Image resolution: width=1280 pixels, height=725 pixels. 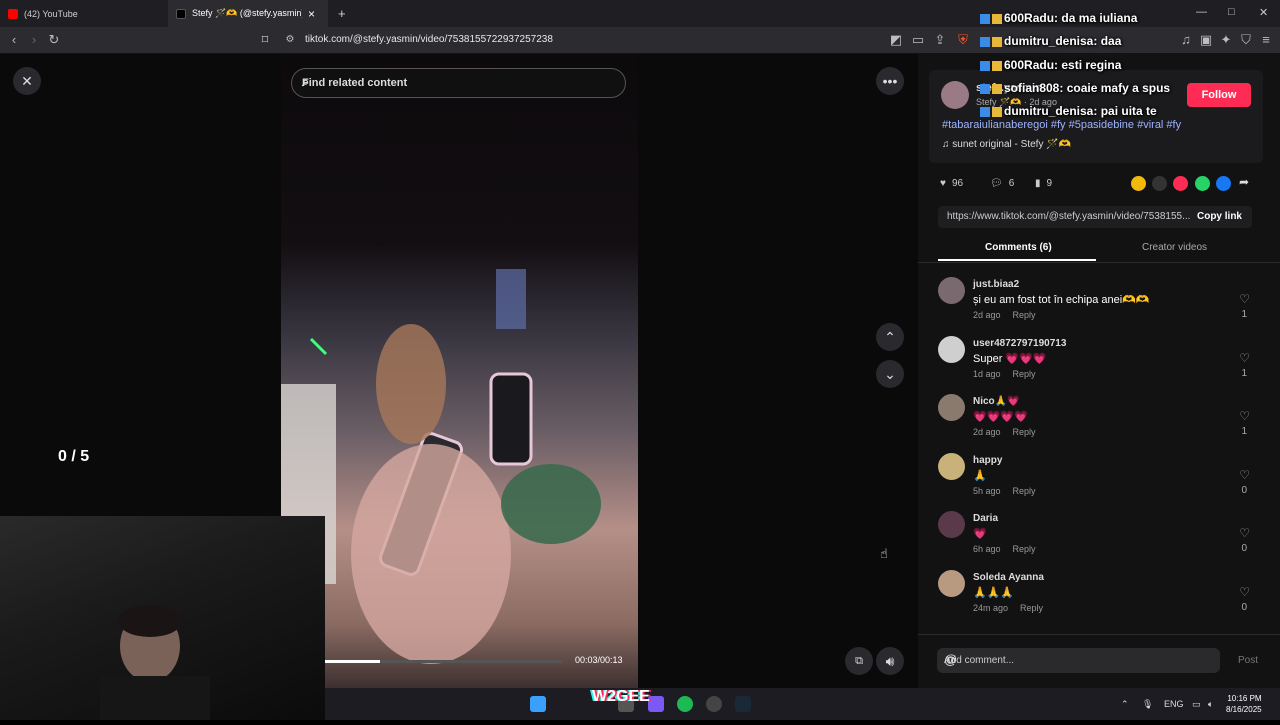 I want to click on language-indicator: ENG, so click(x=1174, y=704).